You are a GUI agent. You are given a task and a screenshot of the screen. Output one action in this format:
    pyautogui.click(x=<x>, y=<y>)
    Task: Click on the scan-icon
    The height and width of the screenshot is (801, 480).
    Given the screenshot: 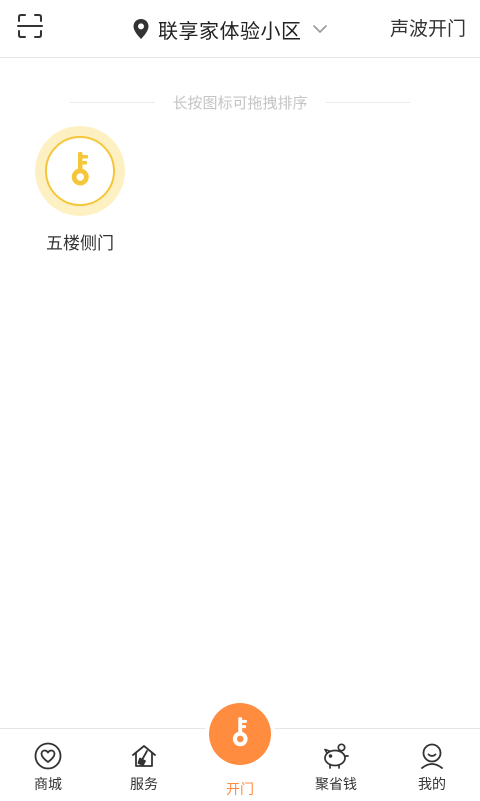 What is the action you would take?
    pyautogui.click(x=30, y=28)
    